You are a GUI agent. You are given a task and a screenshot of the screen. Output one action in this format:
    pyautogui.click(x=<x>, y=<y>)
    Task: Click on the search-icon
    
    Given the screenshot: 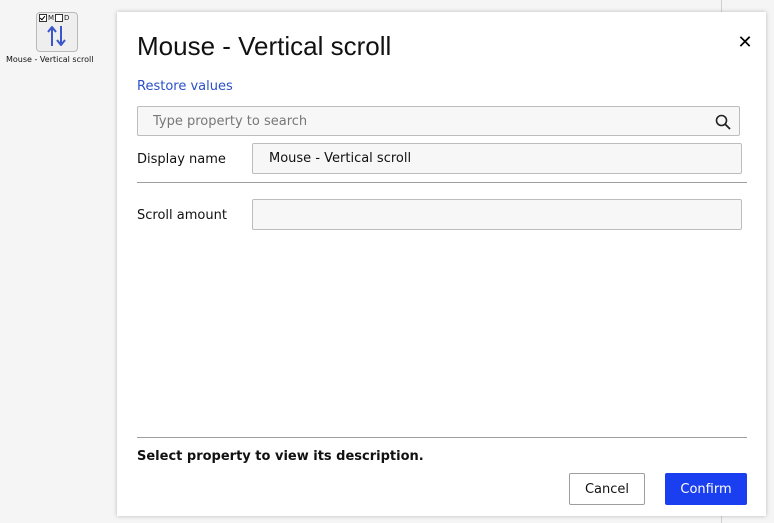 What is the action you would take?
    pyautogui.click(x=723, y=122)
    